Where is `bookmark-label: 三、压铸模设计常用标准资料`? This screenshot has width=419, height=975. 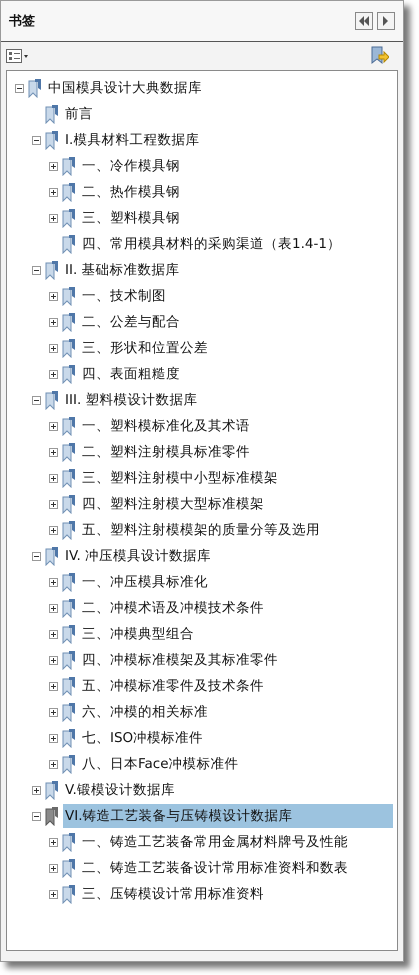 bookmark-label: 三、压铸模设计常用标准资料 is located at coordinates (236, 894).